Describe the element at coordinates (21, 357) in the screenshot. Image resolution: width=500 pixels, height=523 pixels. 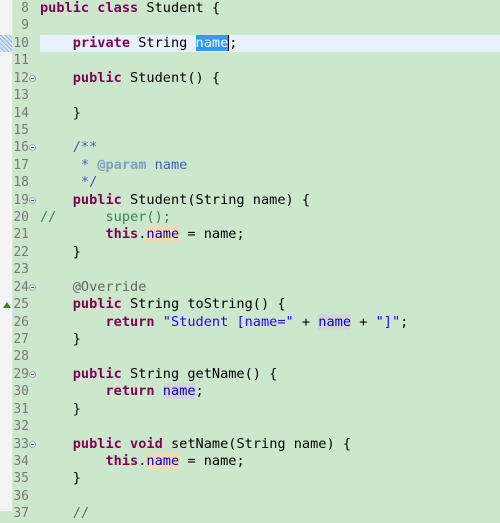
I see `line-number: 28` at that location.